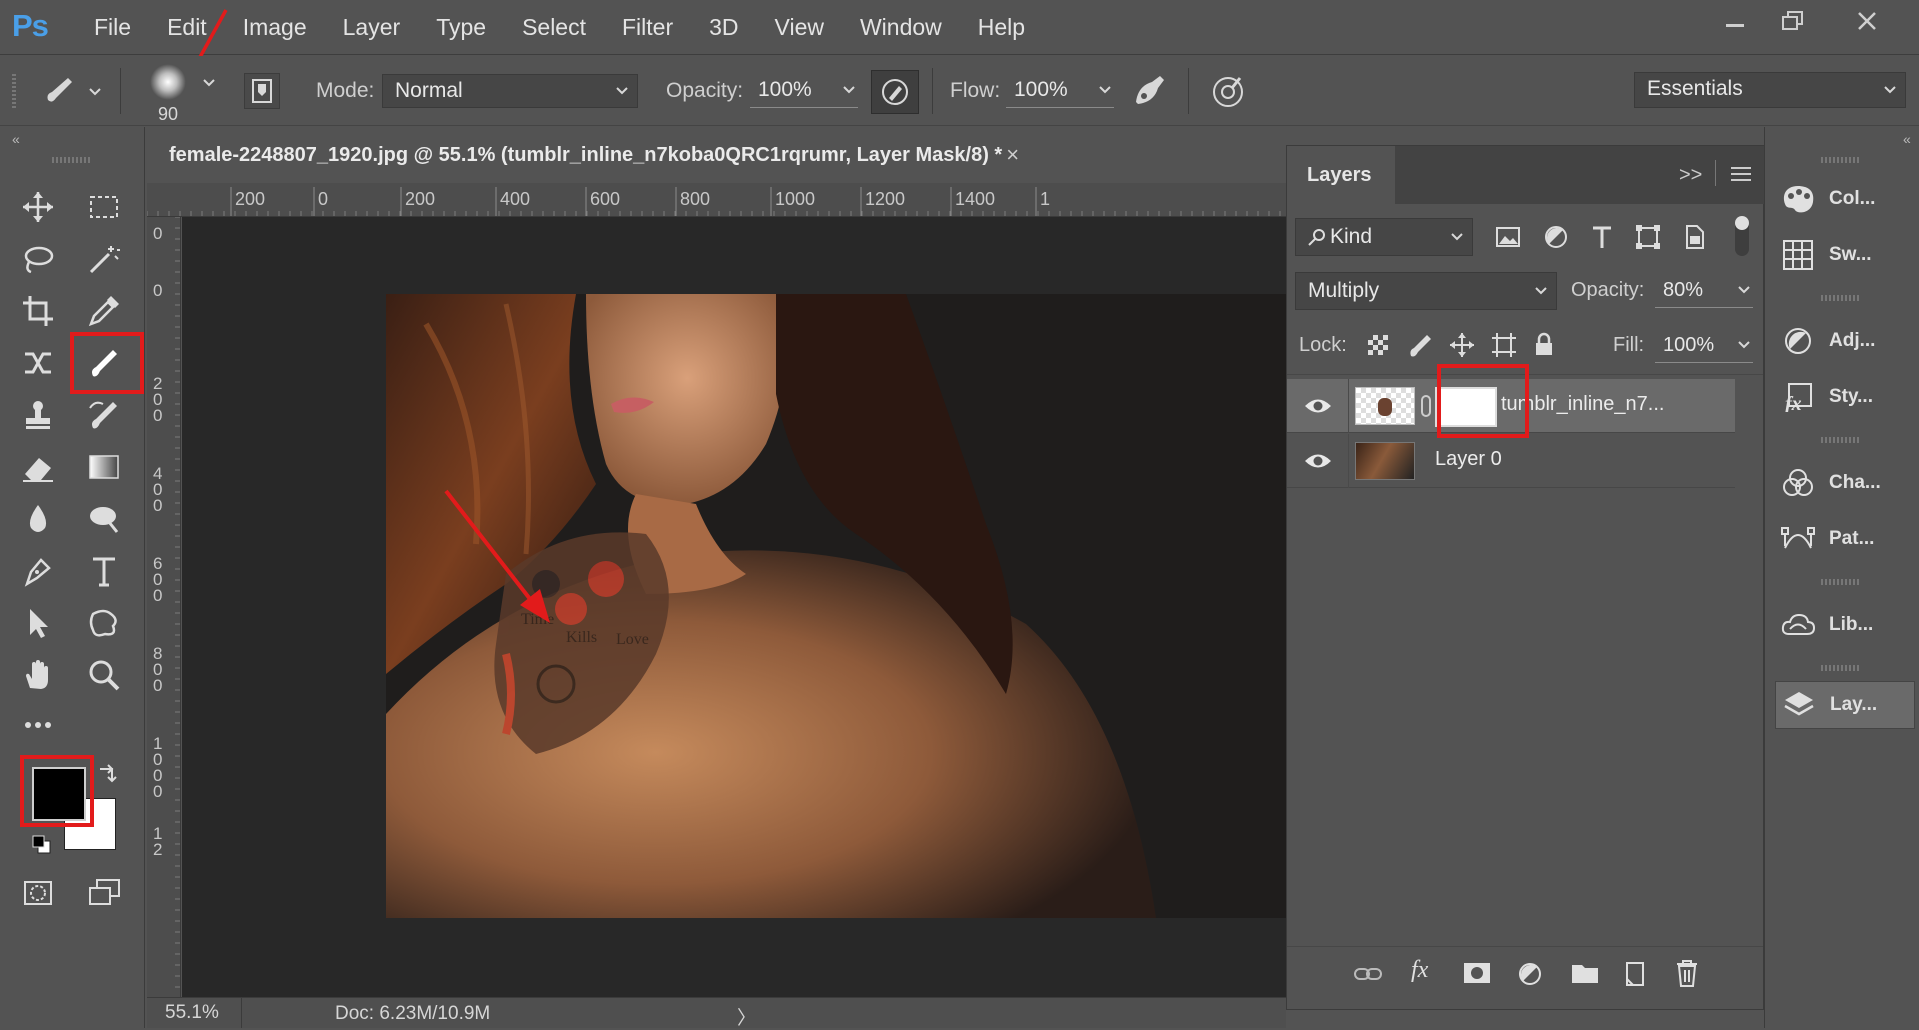  Describe the element at coordinates (1150, 92) in the screenshot. I see `airbrush-icon` at that location.